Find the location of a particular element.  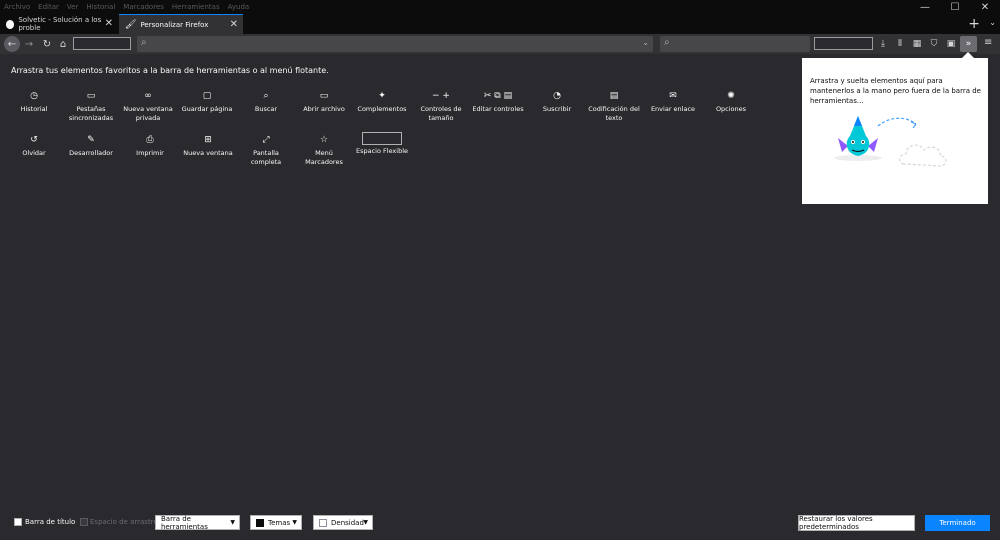

palette-olvidar: ↺ Olvidar is located at coordinates (34, 146).